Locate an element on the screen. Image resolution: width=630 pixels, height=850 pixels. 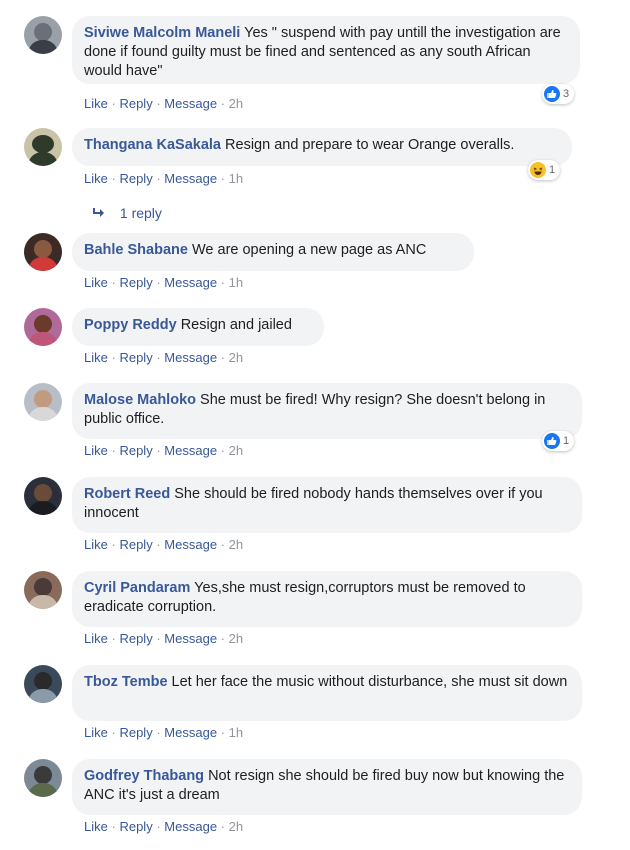
comment-actions: Like · Reply · Message · 1h is located at coordinates (163, 178).